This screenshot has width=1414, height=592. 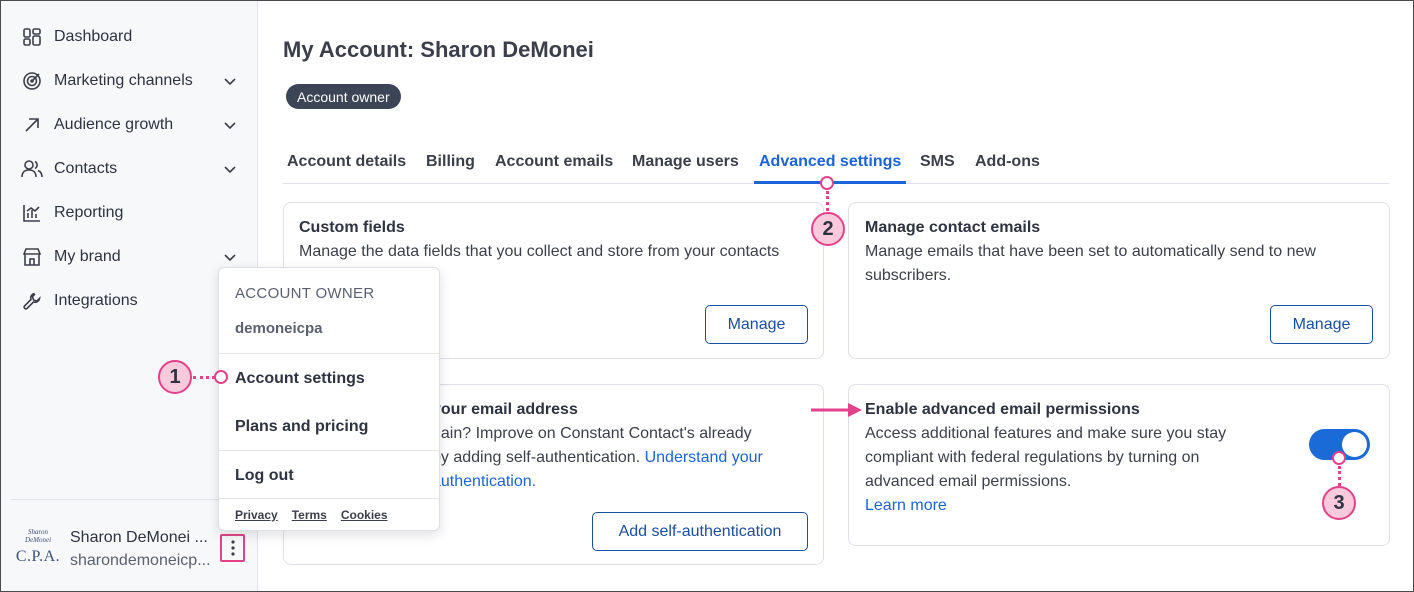 What do you see at coordinates (554, 168) in the screenshot?
I see `tab-account-emails: Account emails` at bounding box center [554, 168].